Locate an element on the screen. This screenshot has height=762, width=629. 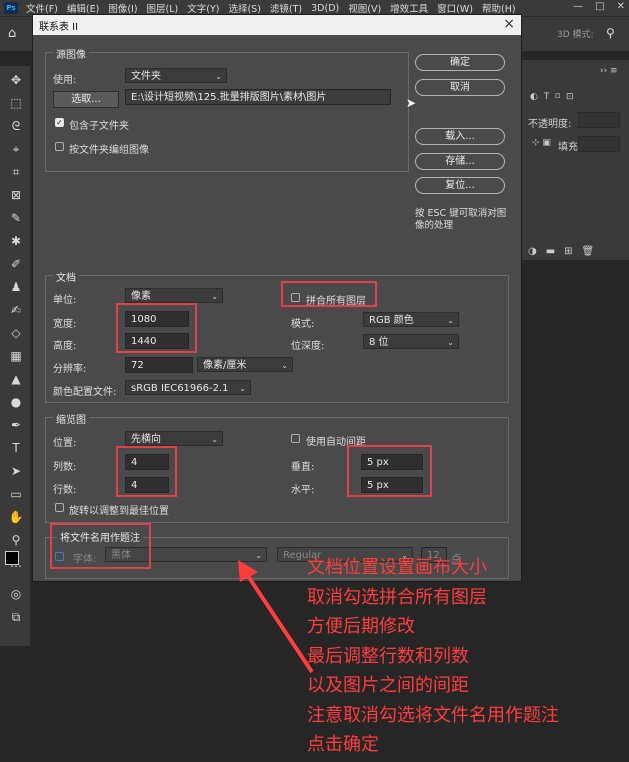
auto-spacing-checkbox is located at coordinates (295, 438).